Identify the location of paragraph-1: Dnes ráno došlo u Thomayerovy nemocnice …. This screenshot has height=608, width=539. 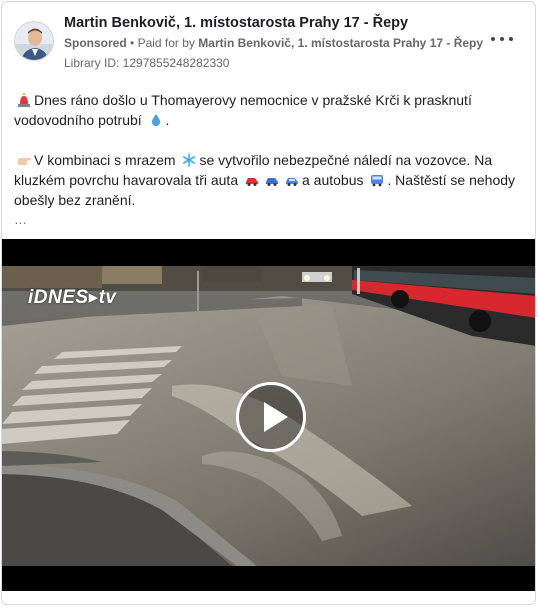
(270, 110).